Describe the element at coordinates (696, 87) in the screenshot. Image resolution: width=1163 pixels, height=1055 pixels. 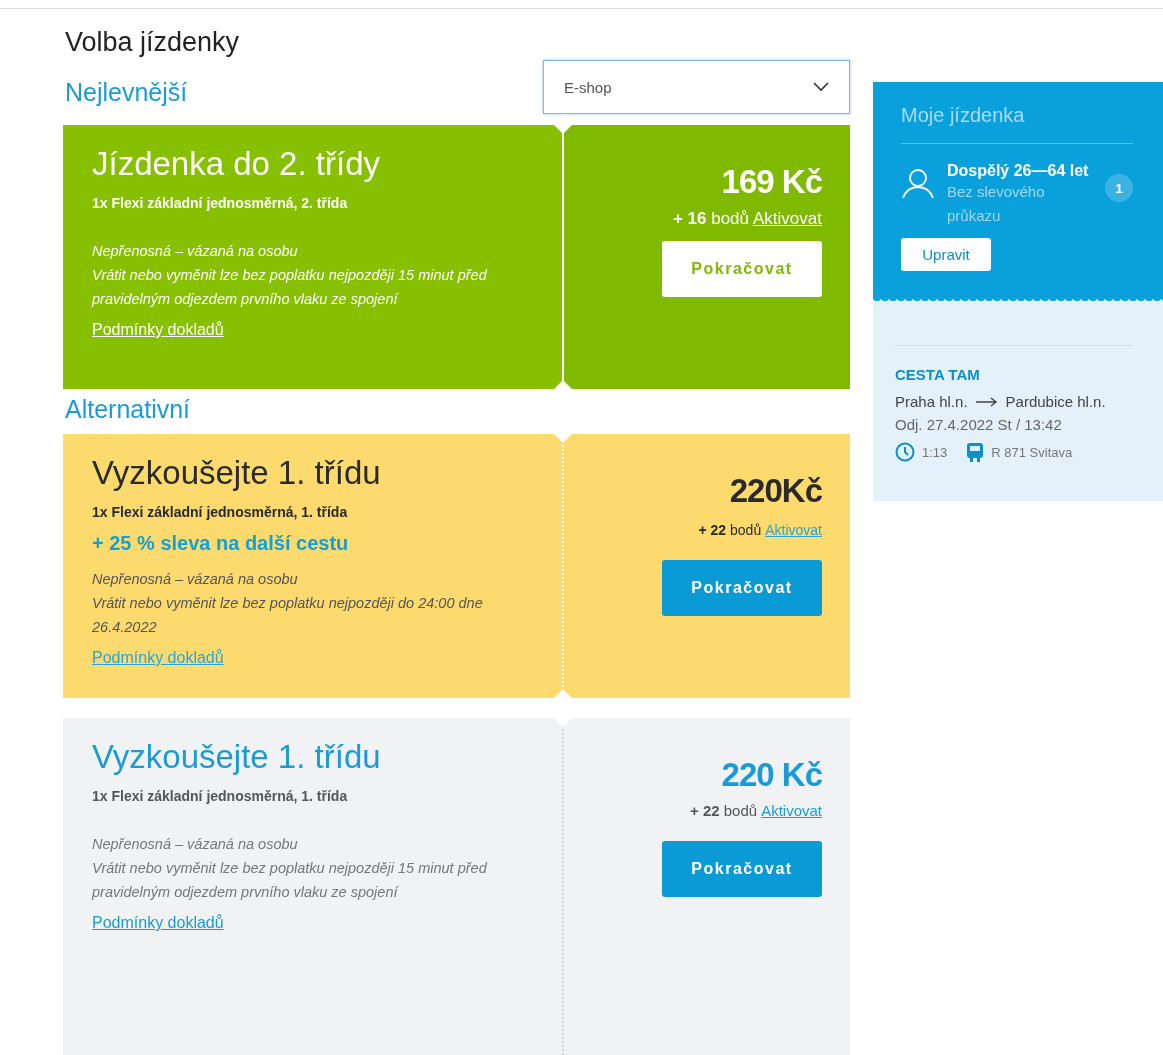
I see `shop-dropdown: E-shop` at that location.